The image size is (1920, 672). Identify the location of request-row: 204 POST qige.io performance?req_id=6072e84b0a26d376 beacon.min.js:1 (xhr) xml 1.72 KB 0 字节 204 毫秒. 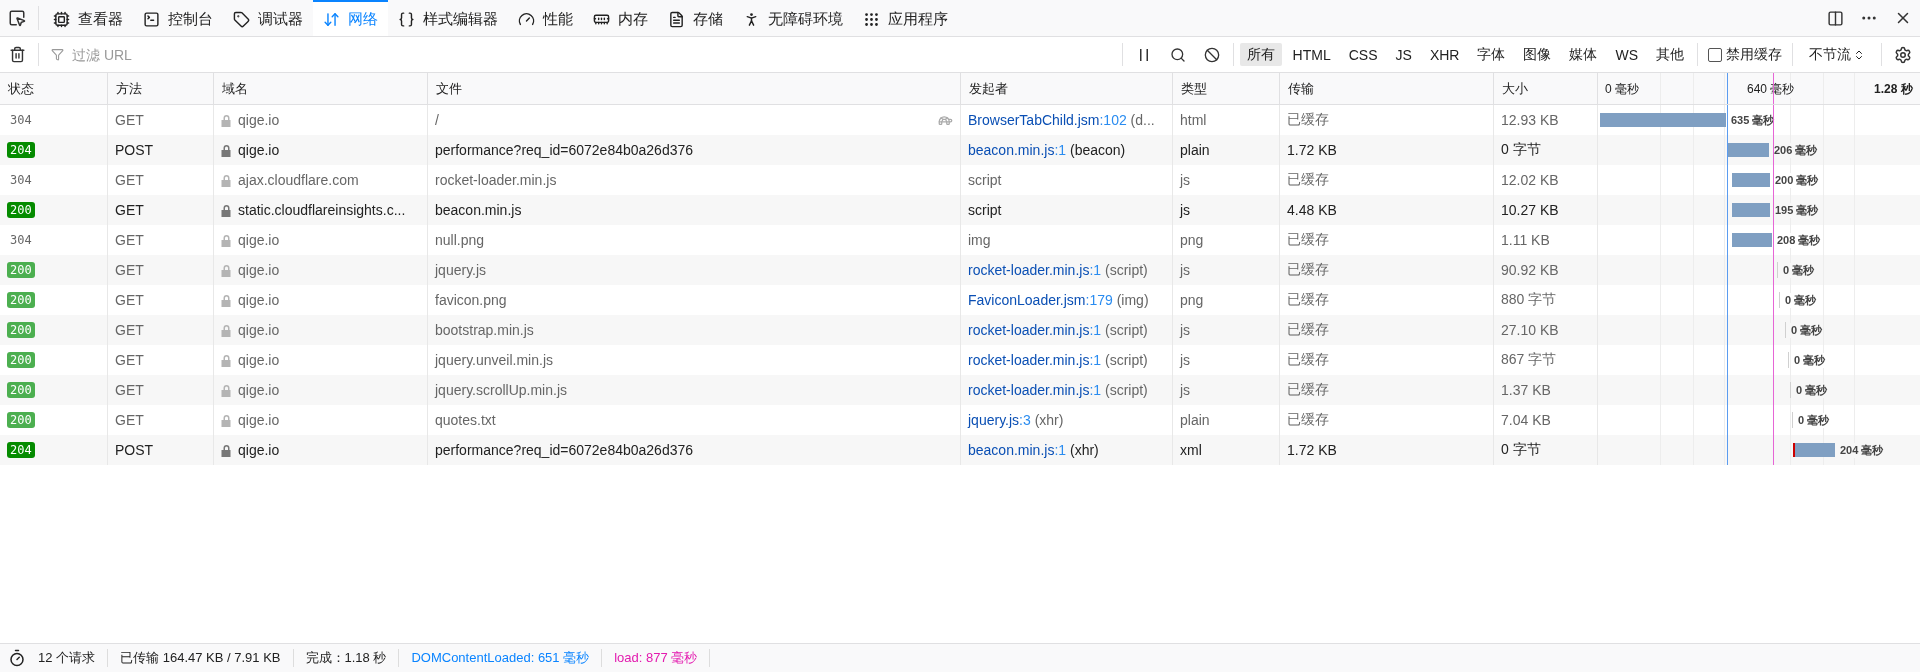
(960, 450).